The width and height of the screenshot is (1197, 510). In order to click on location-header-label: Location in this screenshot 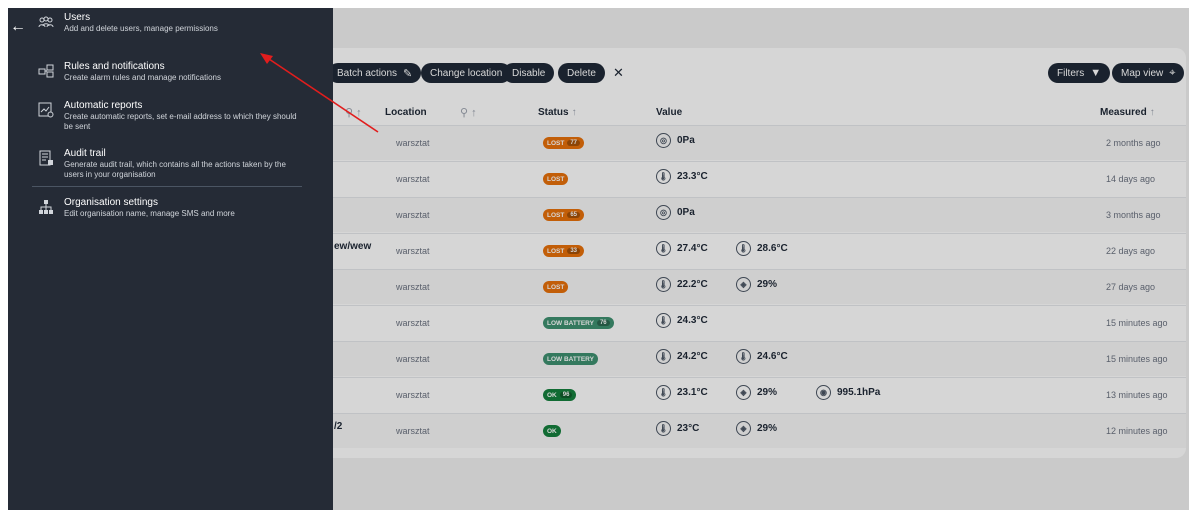, I will do `click(406, 112)`.